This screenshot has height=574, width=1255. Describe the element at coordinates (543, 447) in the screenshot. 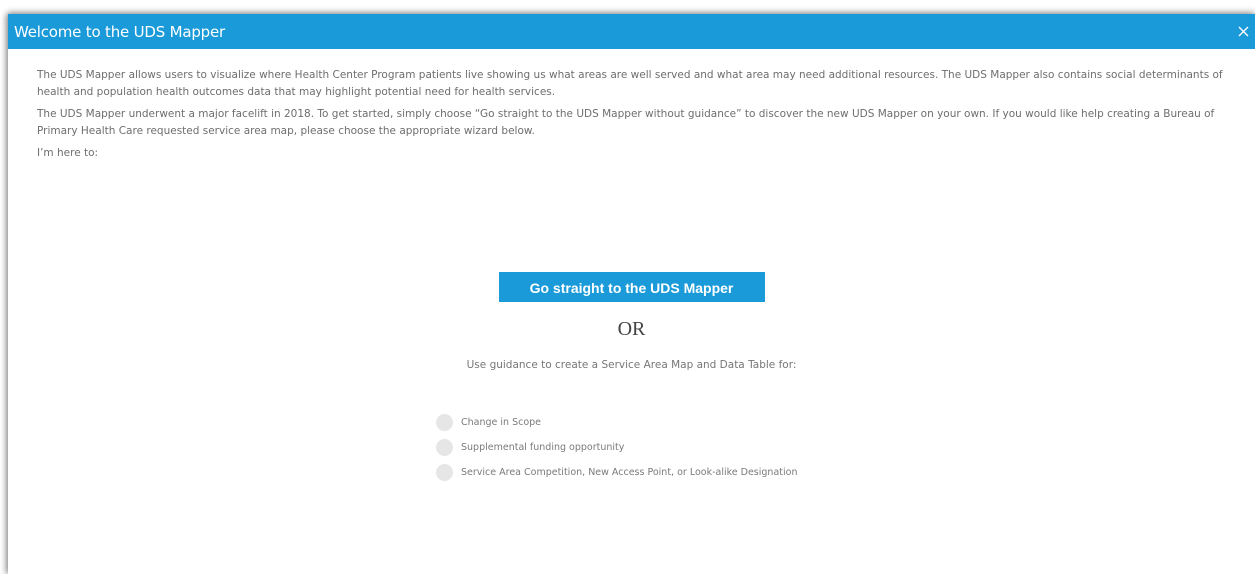

I see `option-label: Supplemental funding opportunity` at that location.